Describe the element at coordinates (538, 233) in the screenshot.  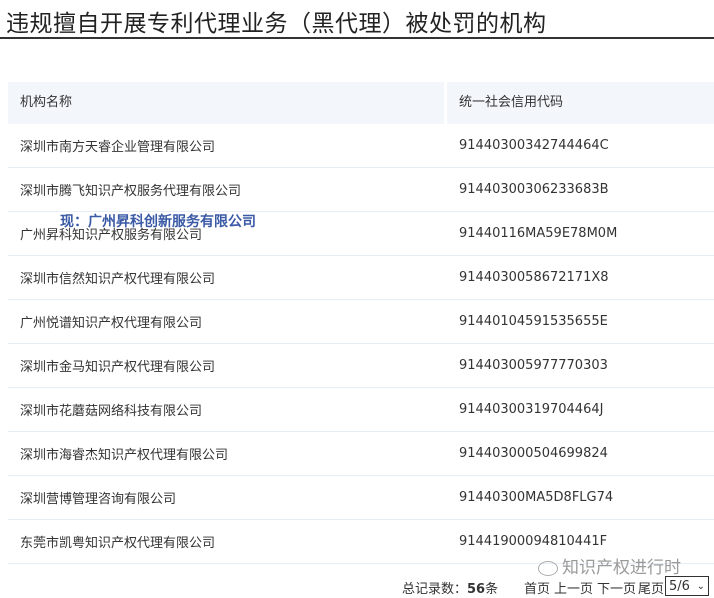
I see `credit-code: 91440116MA59E78M0M` at that location.